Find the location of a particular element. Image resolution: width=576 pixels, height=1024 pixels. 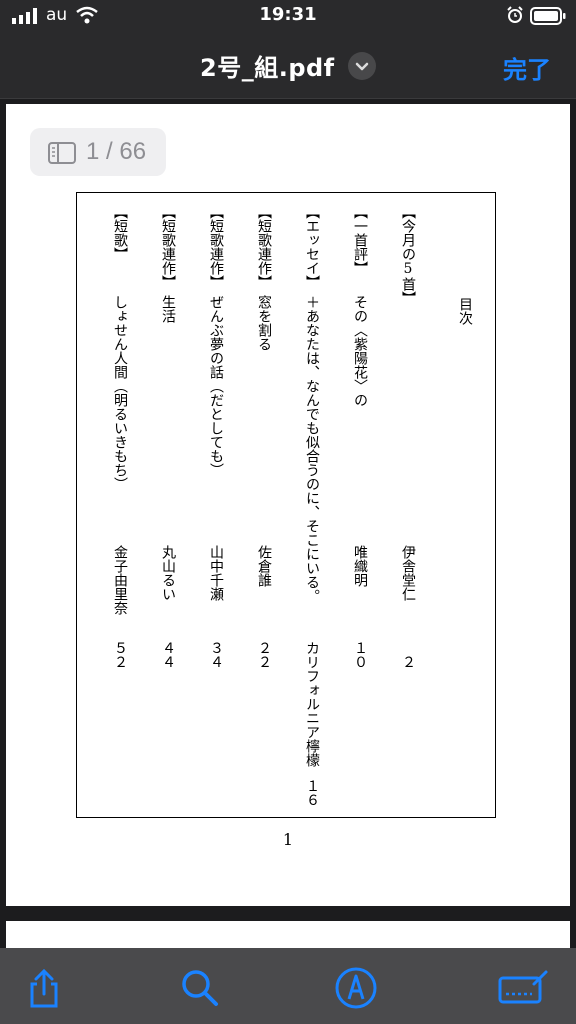

markup-icon is located at coordinates (356, 988).